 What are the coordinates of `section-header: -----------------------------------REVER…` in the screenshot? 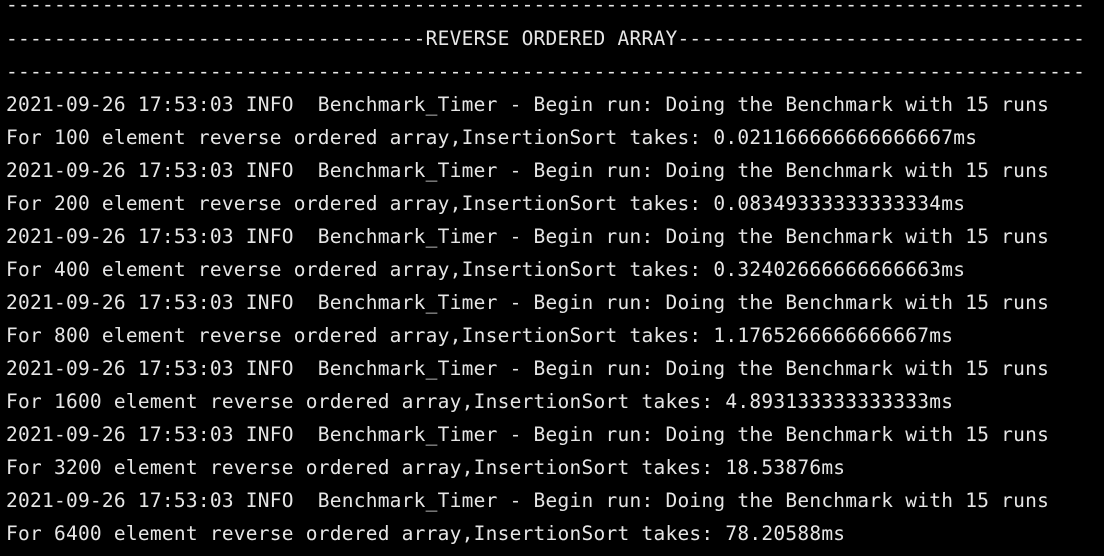 It's located at (546, 38).